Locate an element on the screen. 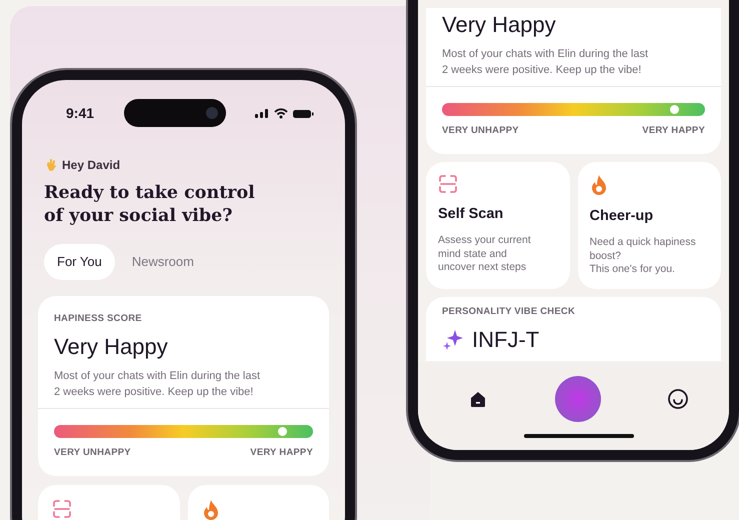 Image resolution: width=739 pixels, height=520 pixels. feature-card: Self Scan Assess your current mind state and uncover next steps is located at coordinates (498, 225).